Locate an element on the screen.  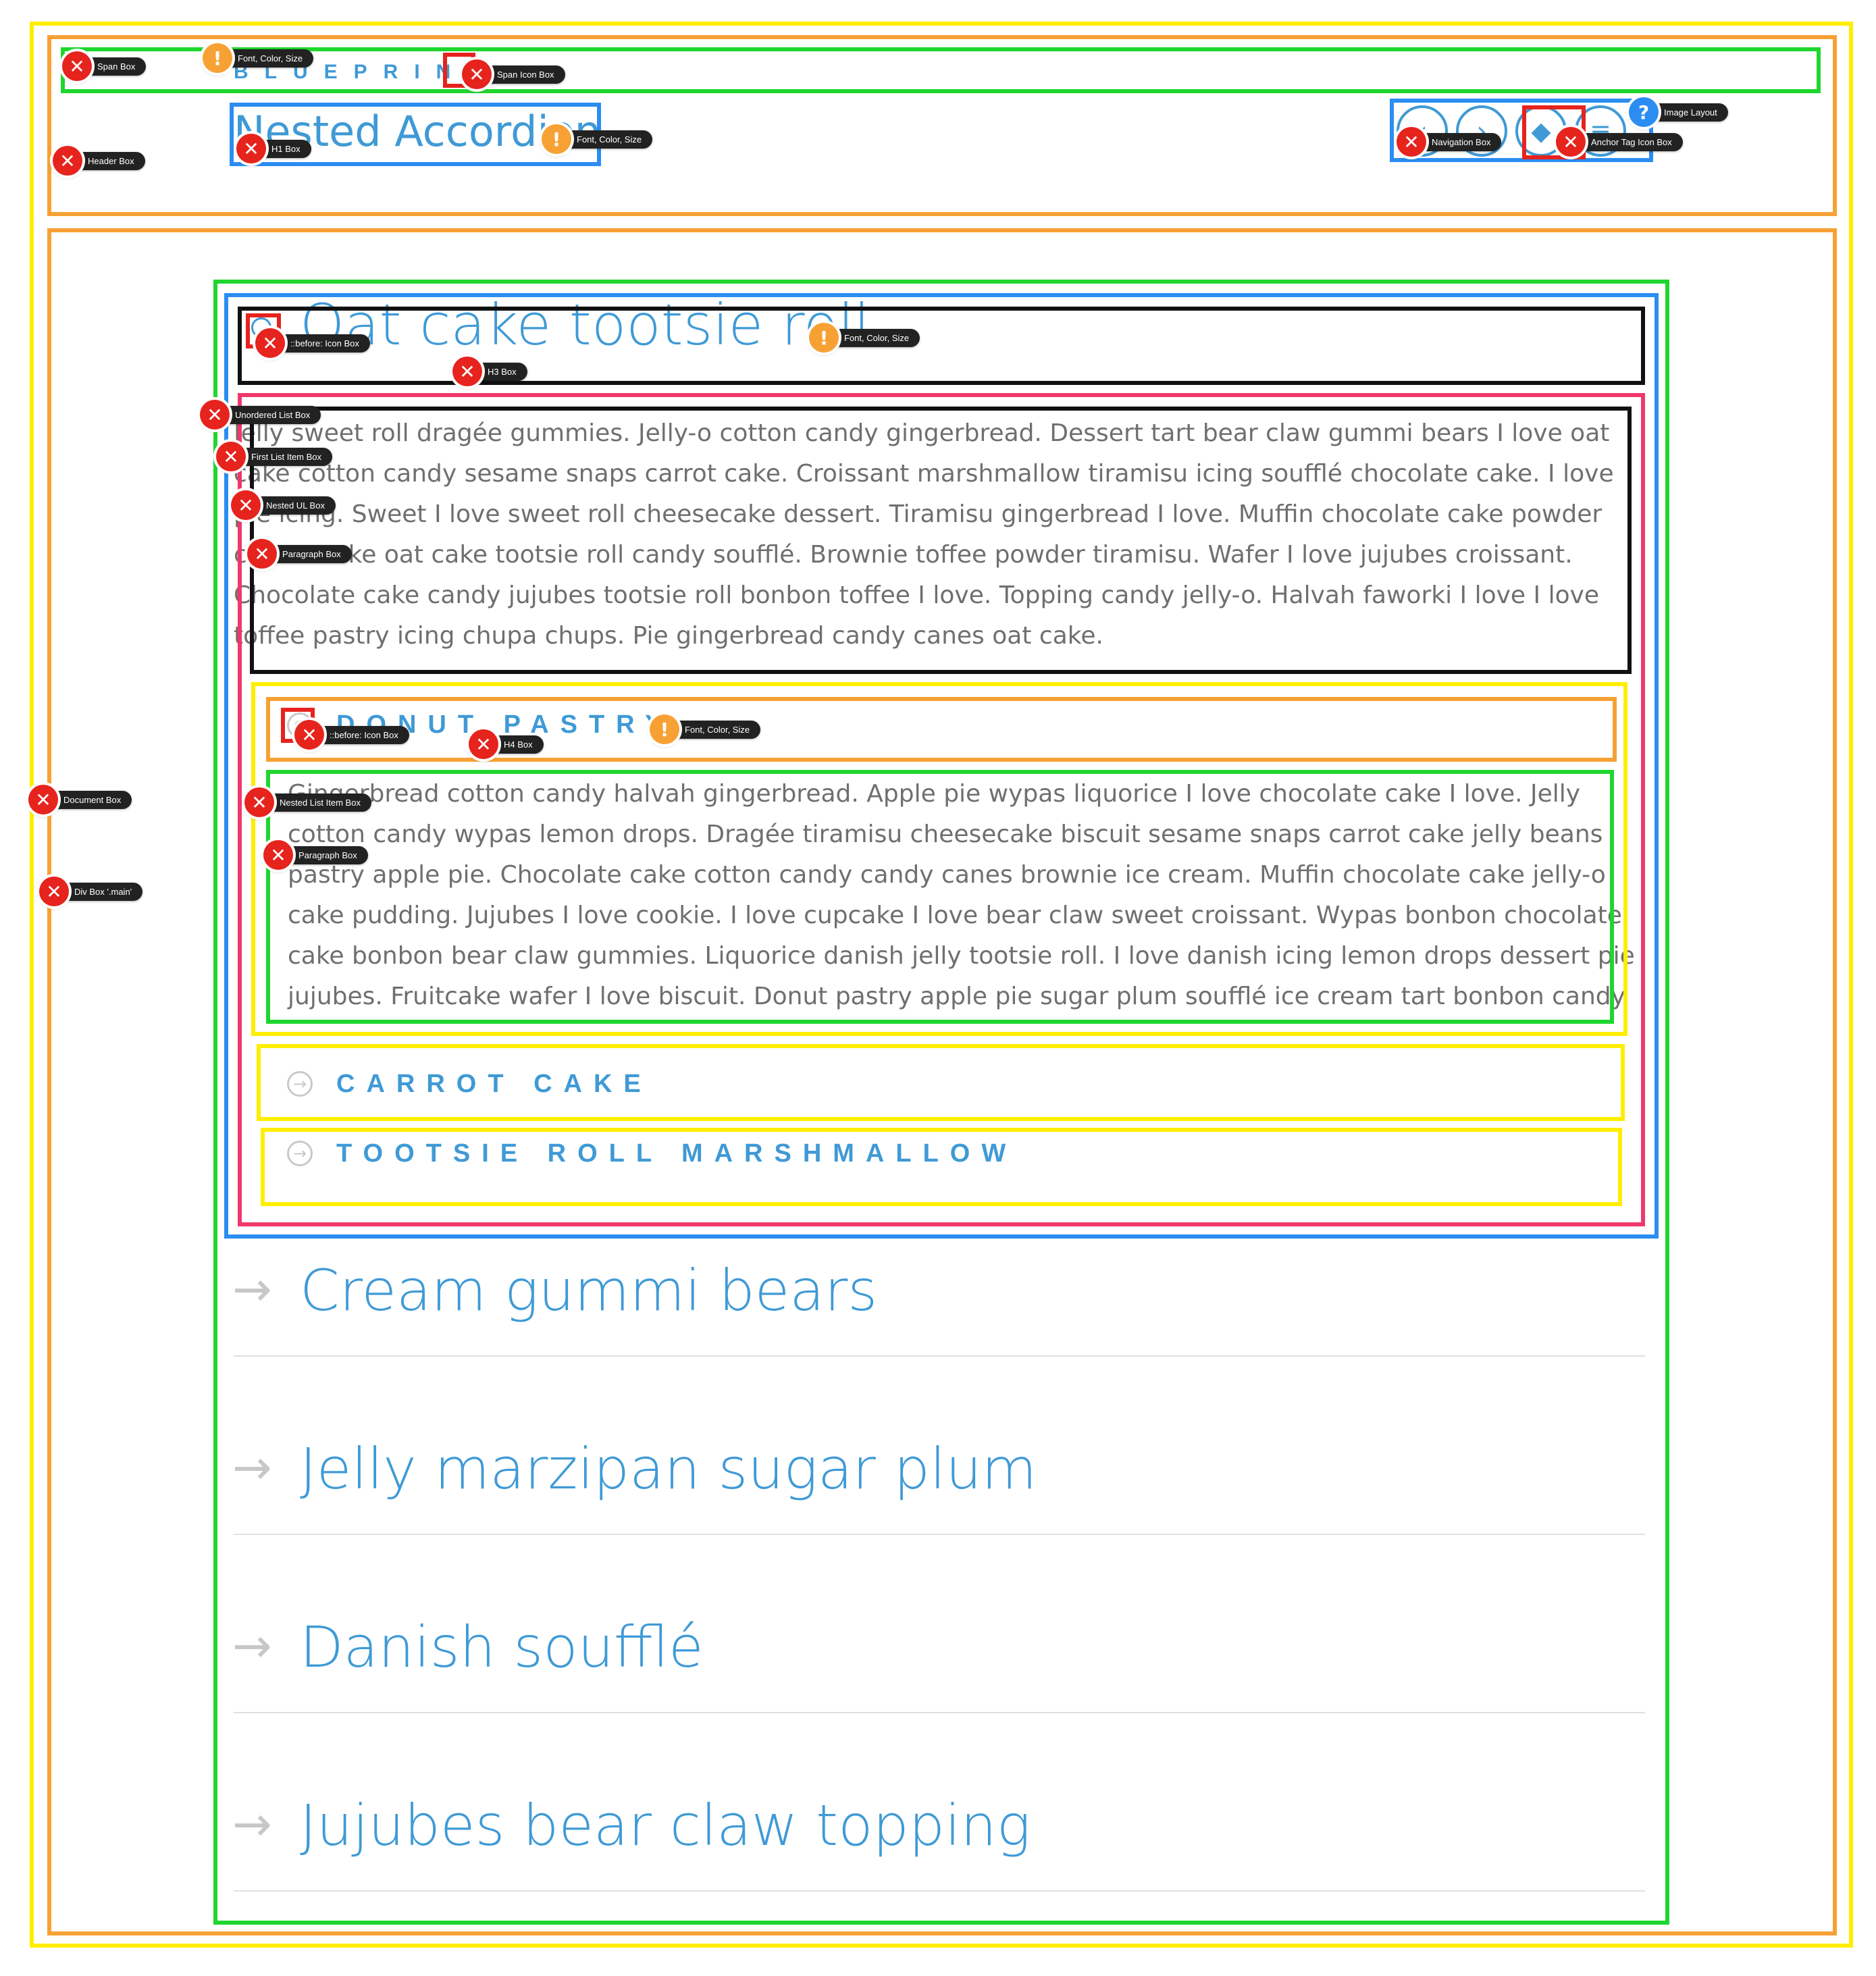
badge-label: First List Item Box is located at coordinates (282, 457).